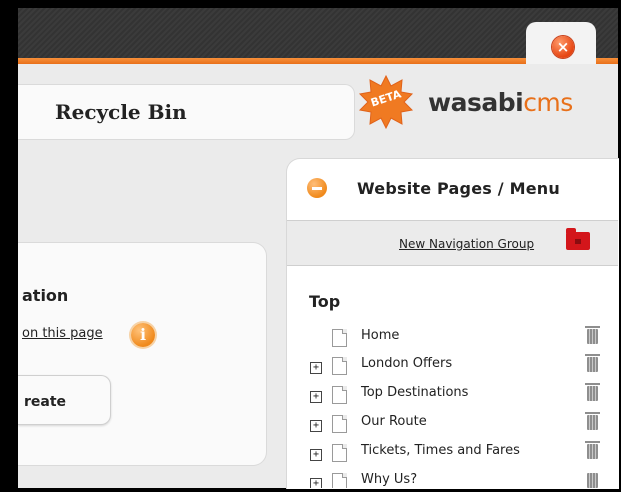  What do you see at coordinates (440, 450) in the screenshot?
I see `tree-row-label: Tickets, Times and Fares` at bounding box center [440, 450].